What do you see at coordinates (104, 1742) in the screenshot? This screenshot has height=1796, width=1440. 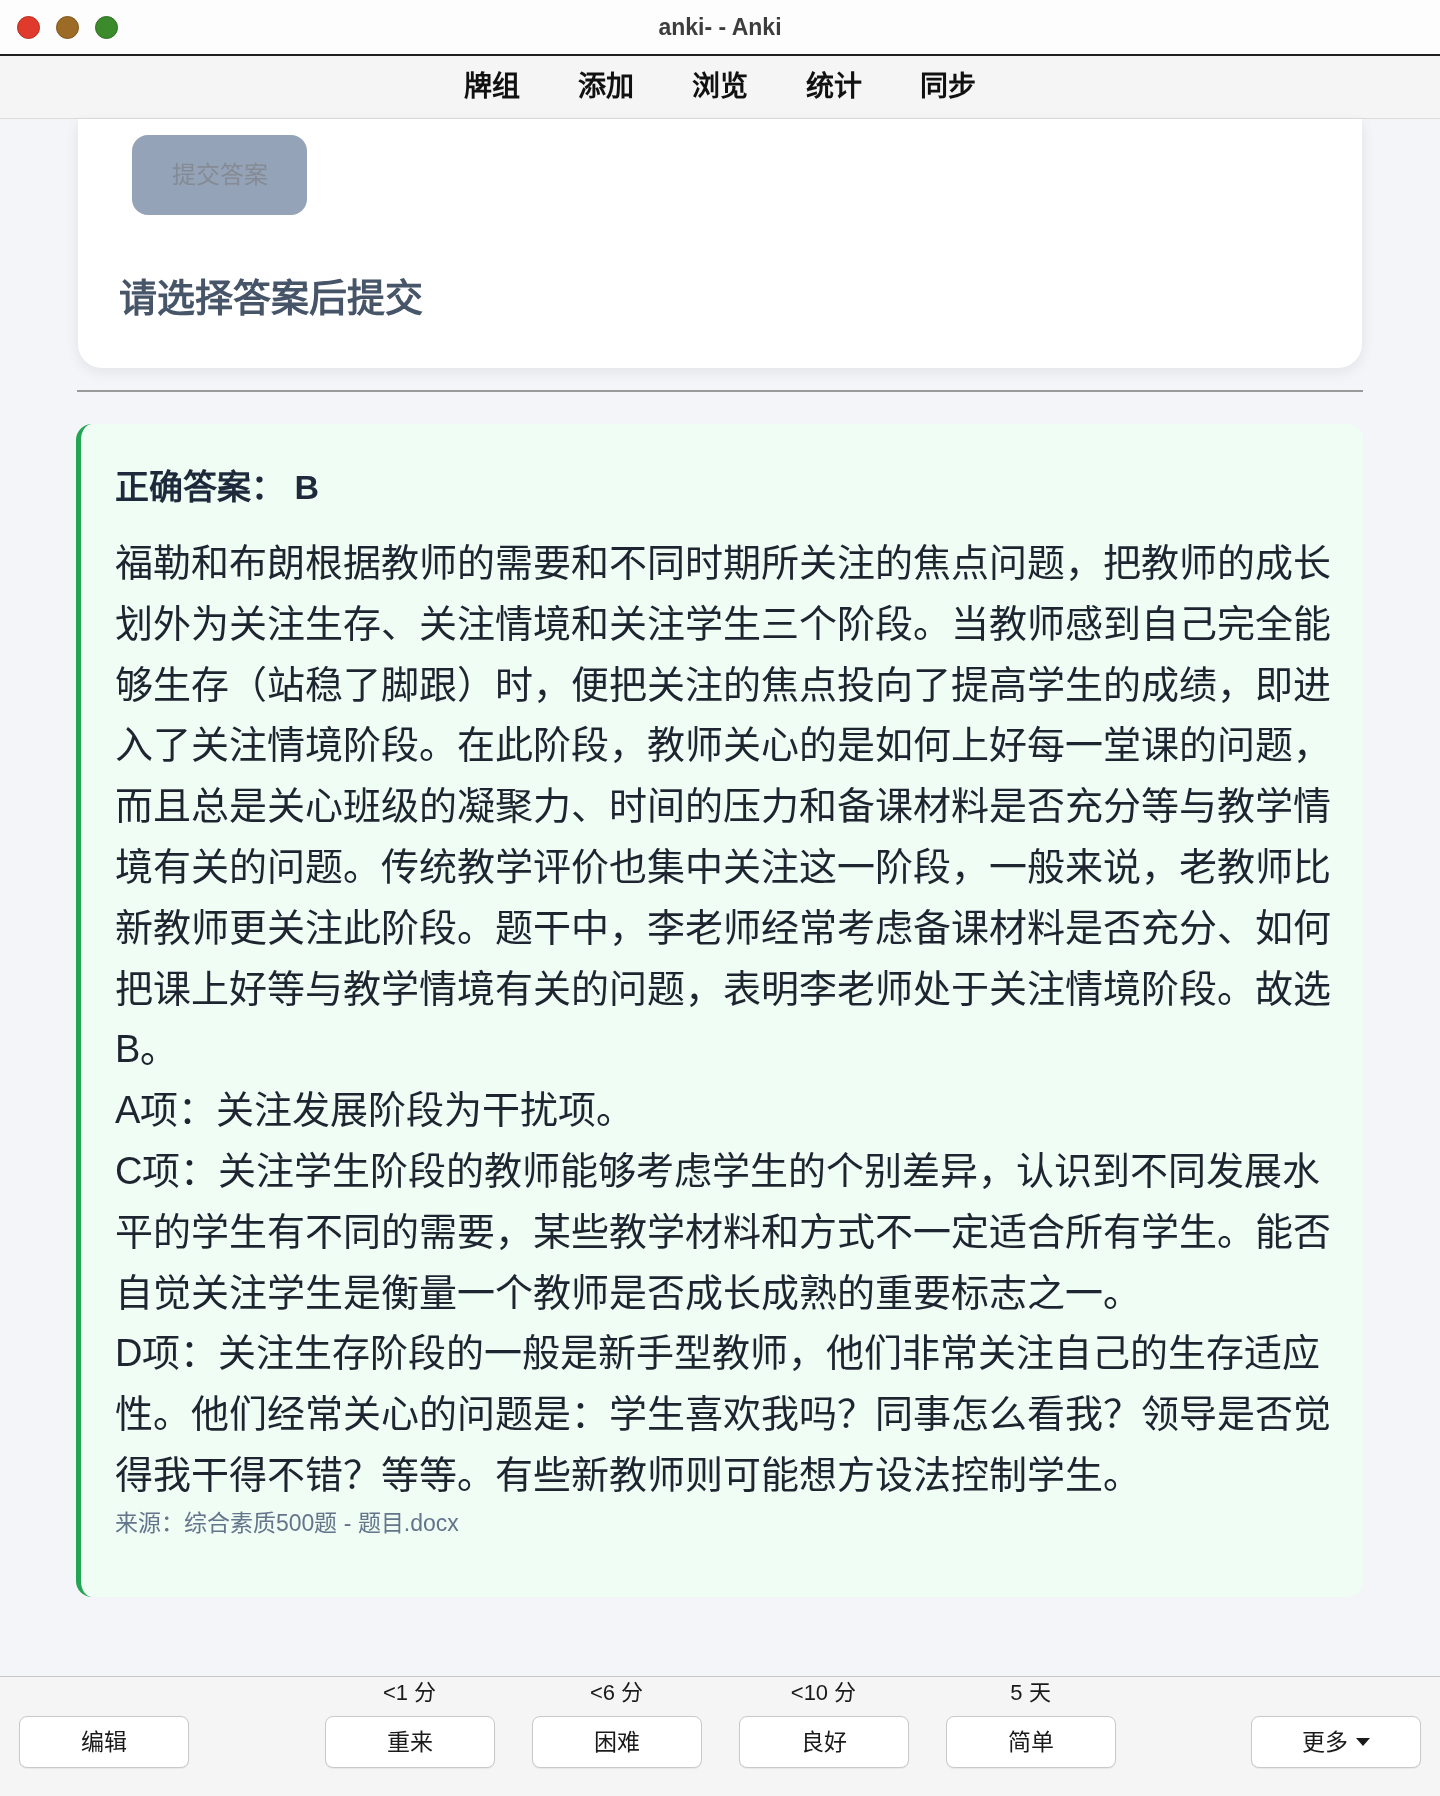 I see `edit-button: 编辑` at bounding box center [104, 1742].